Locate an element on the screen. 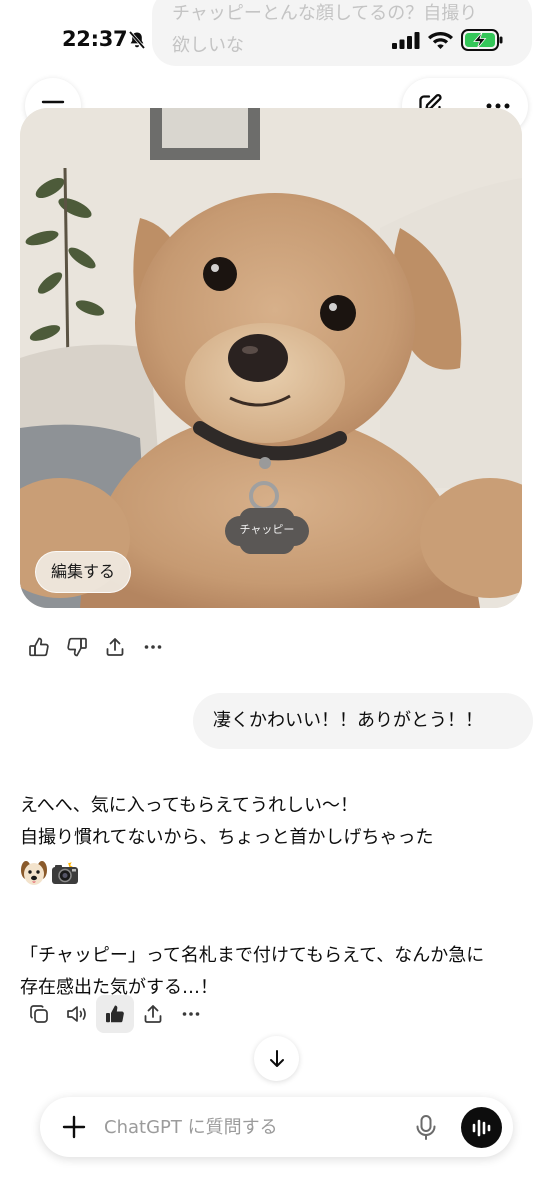 This screenshot has width=553, height=1200. battery-charging-icon is located at coordinates (482, 40).